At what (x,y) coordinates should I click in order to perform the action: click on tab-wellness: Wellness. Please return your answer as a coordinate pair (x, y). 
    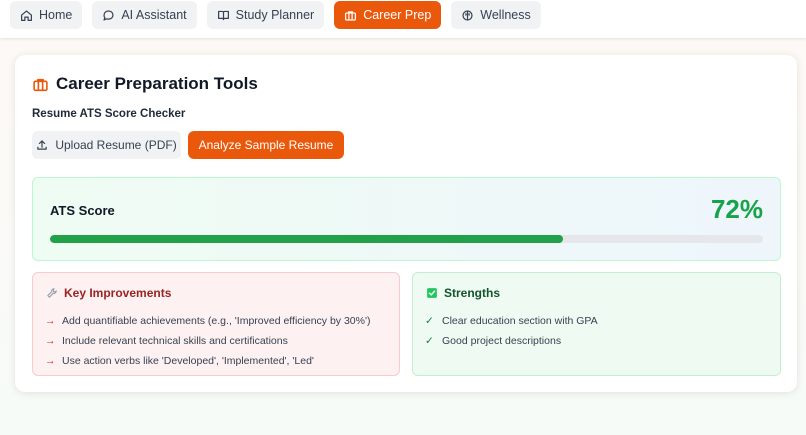
    Looking at the image, I should click on (496, 15).